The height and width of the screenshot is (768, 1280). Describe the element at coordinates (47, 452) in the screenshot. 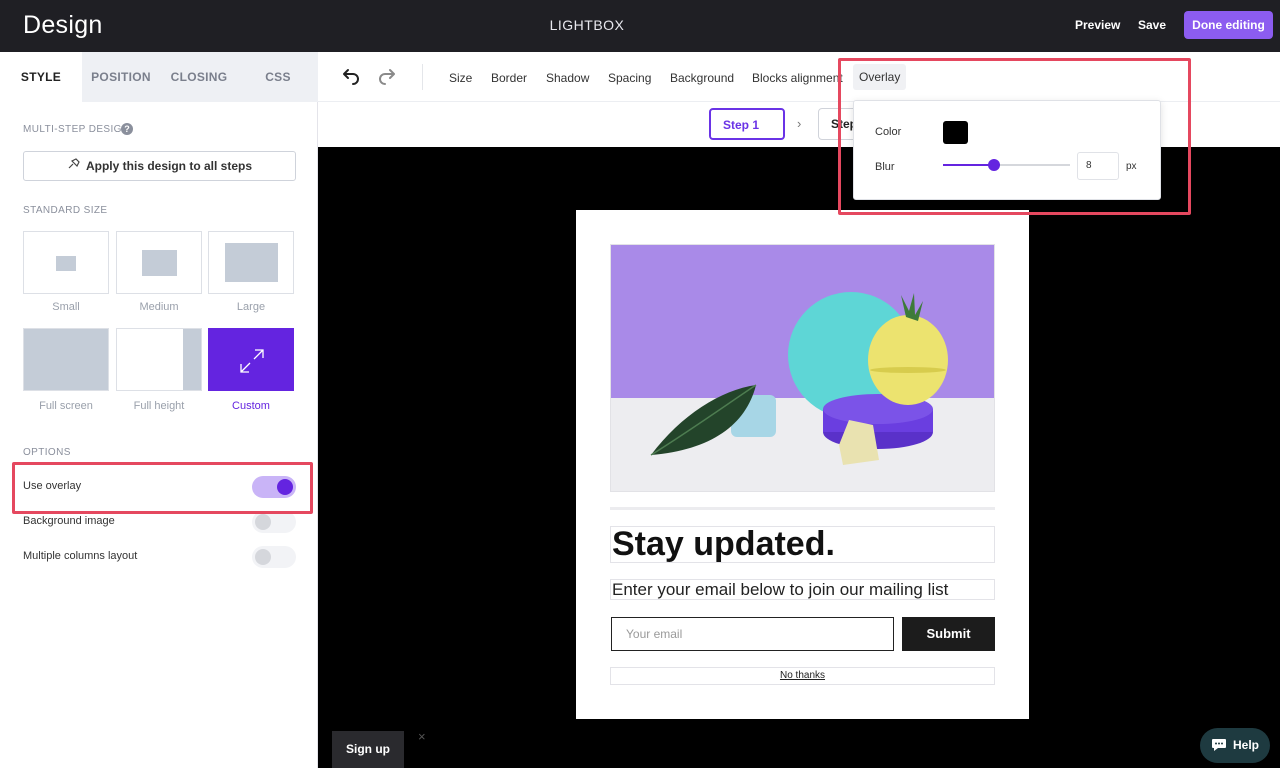

I see `options-label: OPTIONS` at that location.